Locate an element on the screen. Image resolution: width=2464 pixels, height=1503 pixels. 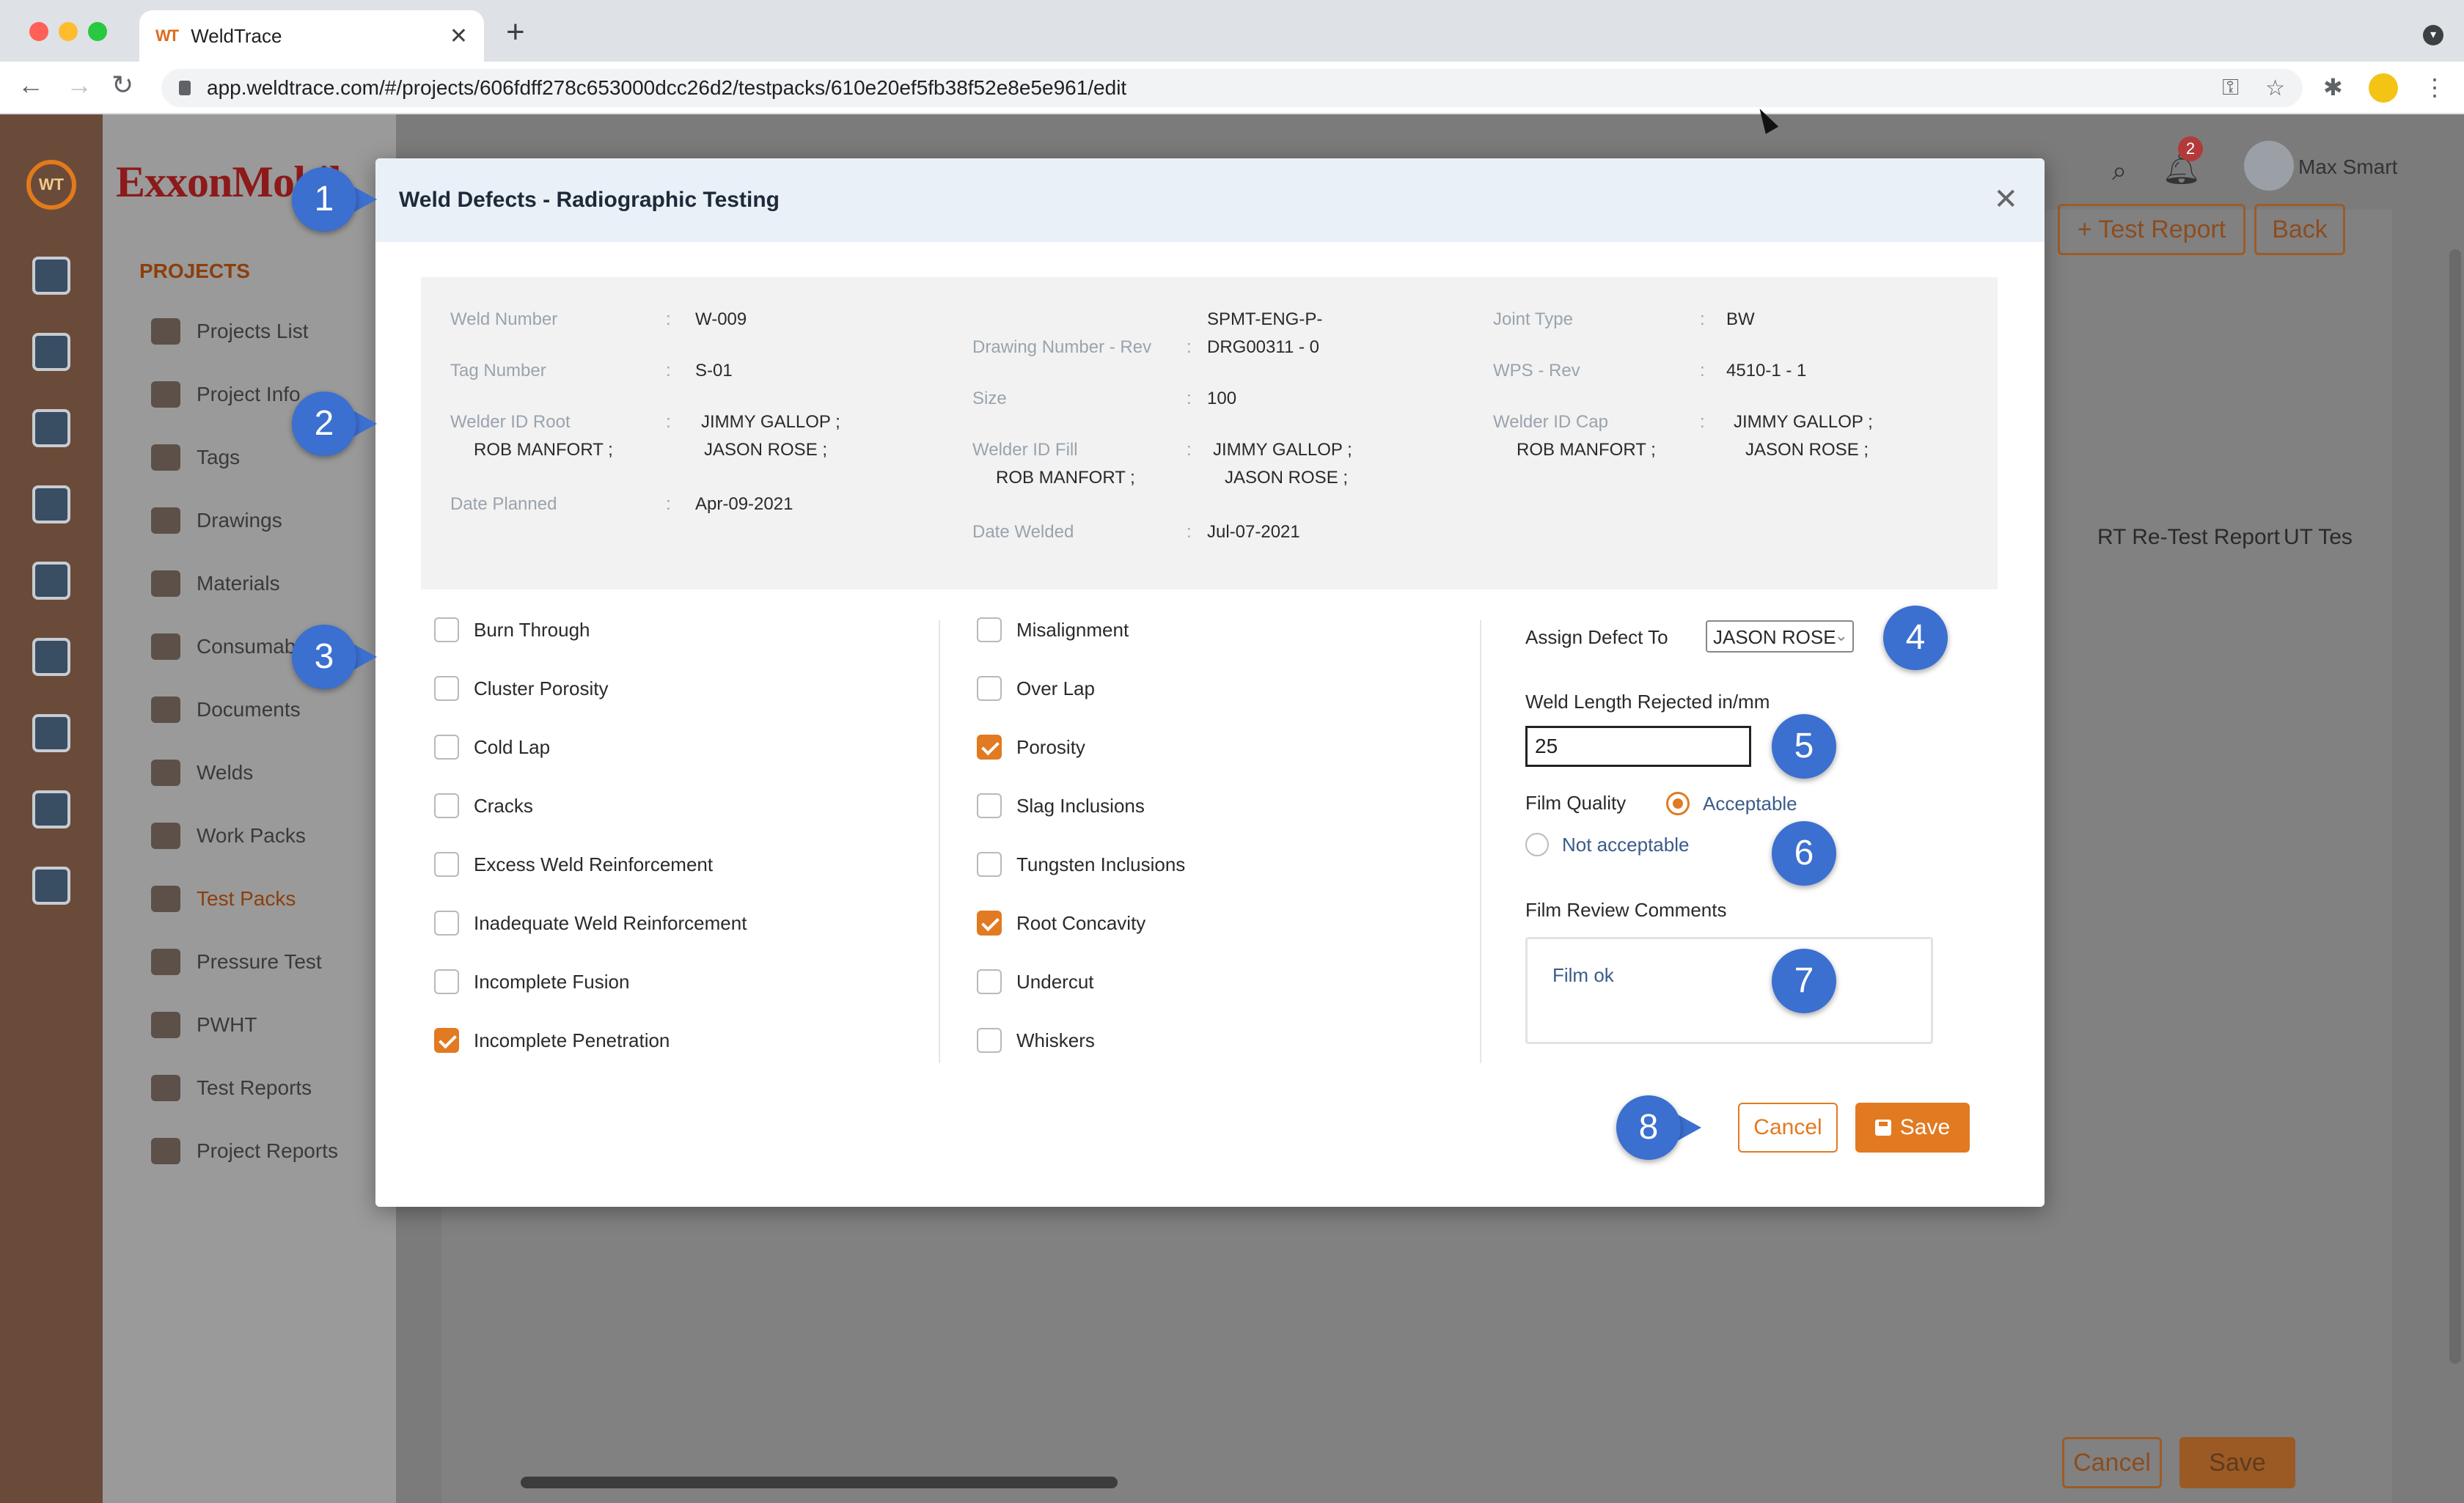
film-quality-acceptable: Acceptable is located at coordinates (1731, 804).